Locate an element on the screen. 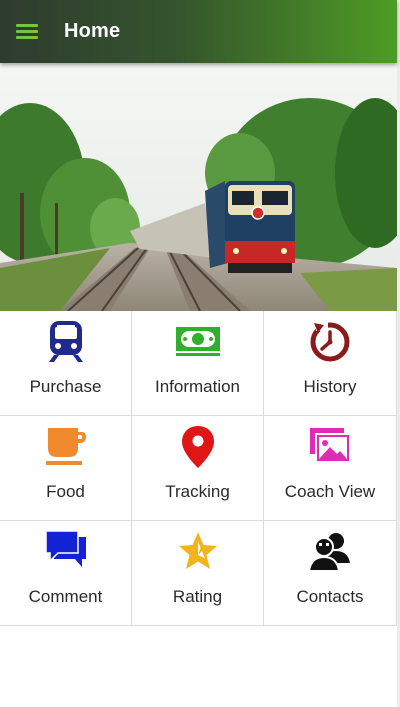  menu-item-information: Information is located at coordinates (198, 363).